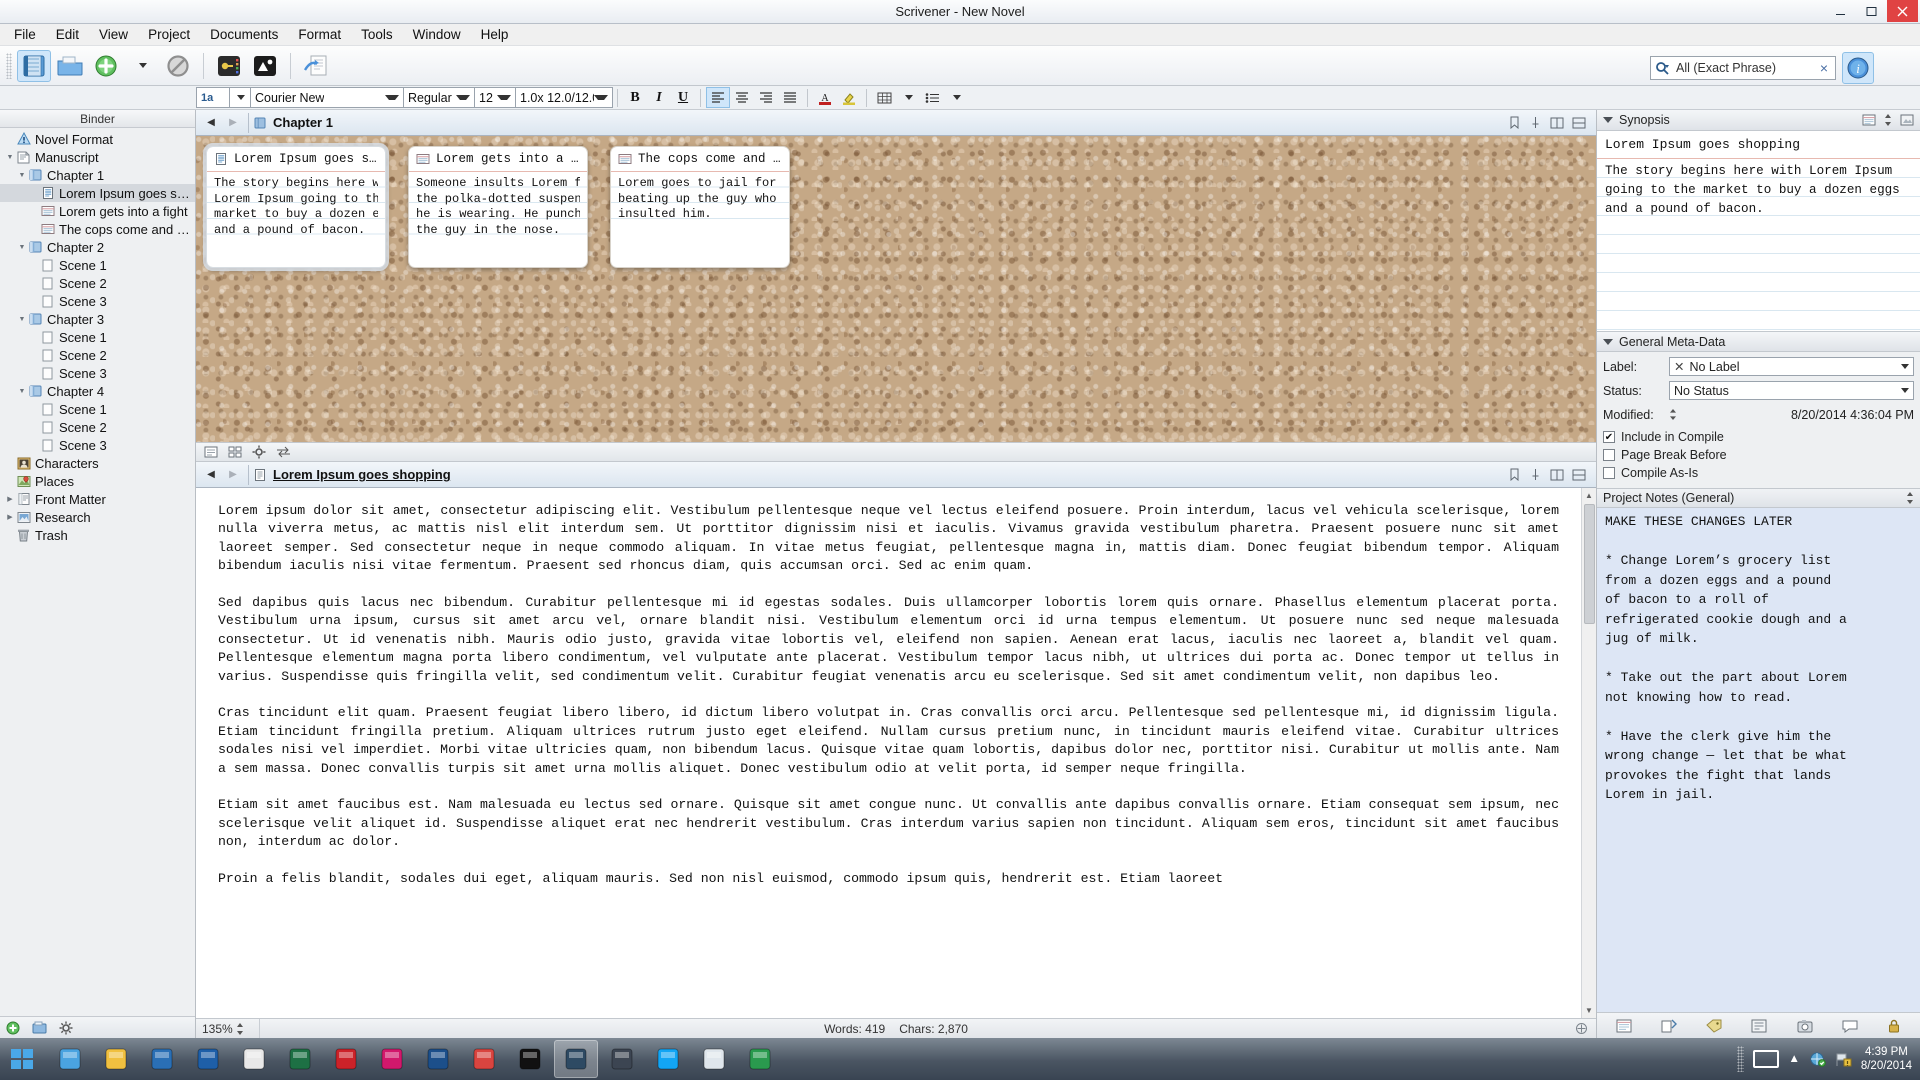 The width and height of the screenshot is (1920, 1080). Describe the element at coordinates (1557, 475) in the screenshot. I see `doc-split-horizontal-icon` at that location.